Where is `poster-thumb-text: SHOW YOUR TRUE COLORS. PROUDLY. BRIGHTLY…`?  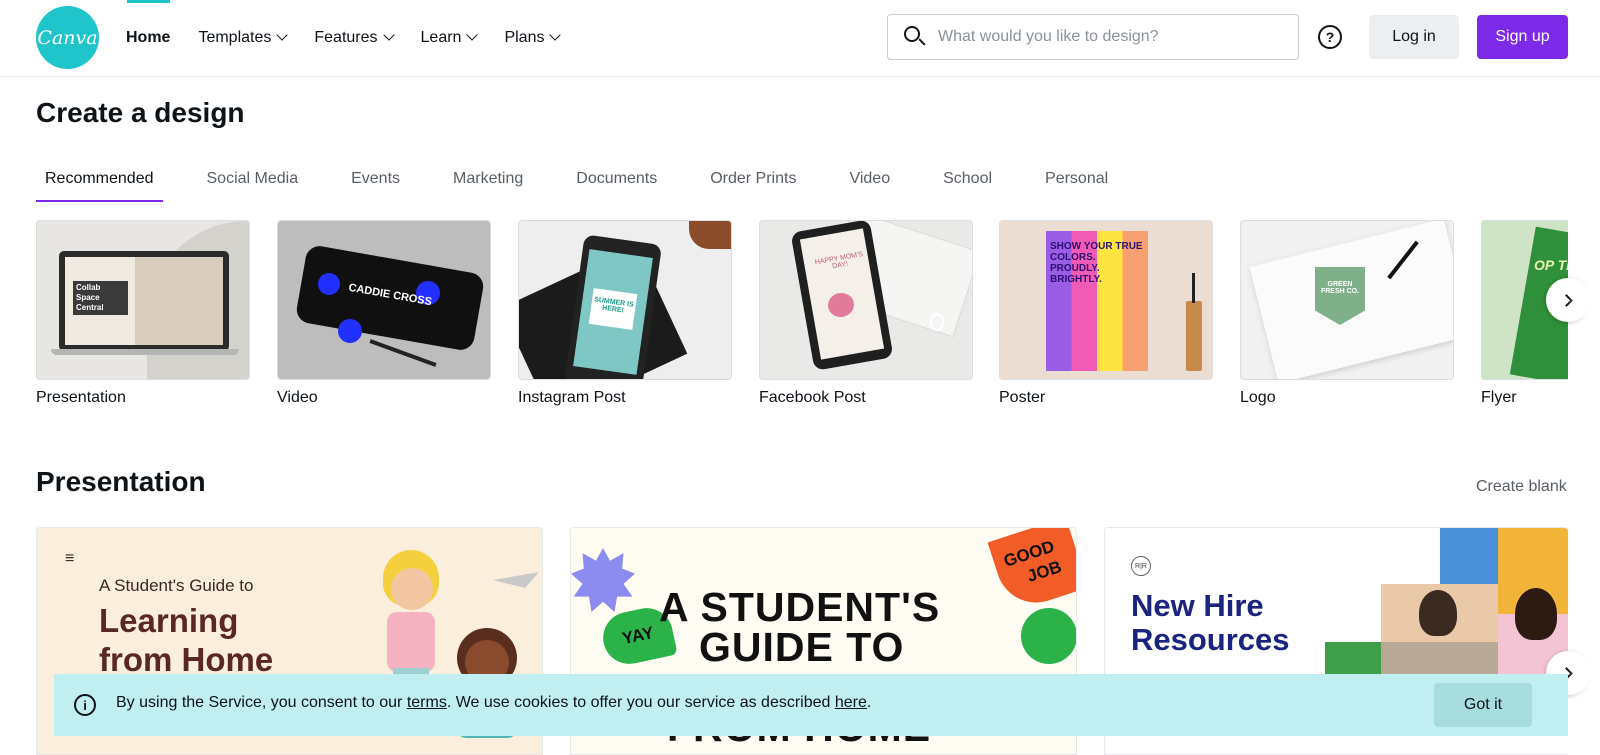
poster-thumb-text: SHOW YOUR TRUE COLORS. PROUDLY. BRIGHTLY… is located at coordinates (1096, 263).